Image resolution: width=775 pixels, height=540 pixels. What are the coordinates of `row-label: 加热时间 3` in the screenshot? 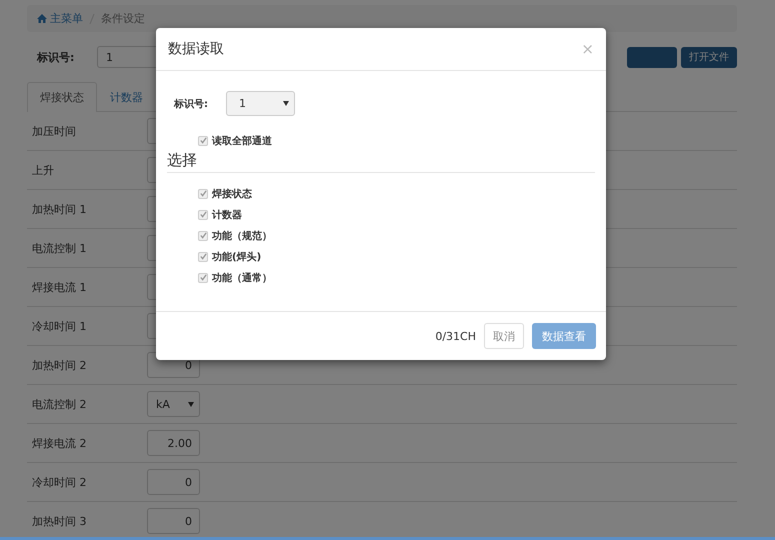 It's located at (59, 521).